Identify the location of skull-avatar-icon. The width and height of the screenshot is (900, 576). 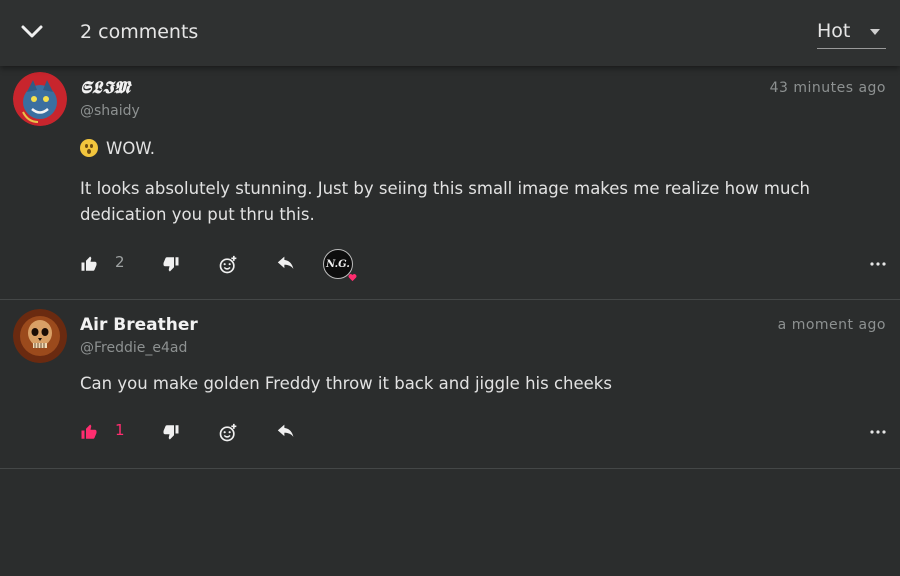
(40, 336).